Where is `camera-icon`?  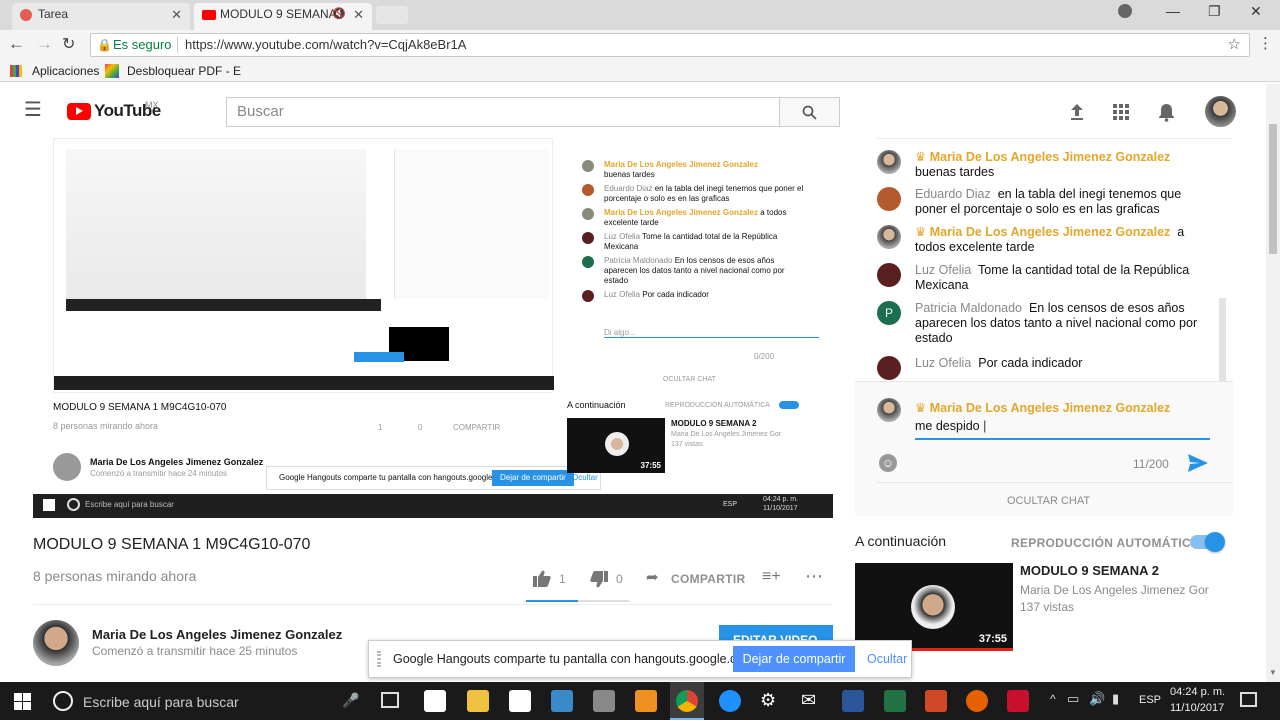
camera-icon is located at coordinates (520, 701).